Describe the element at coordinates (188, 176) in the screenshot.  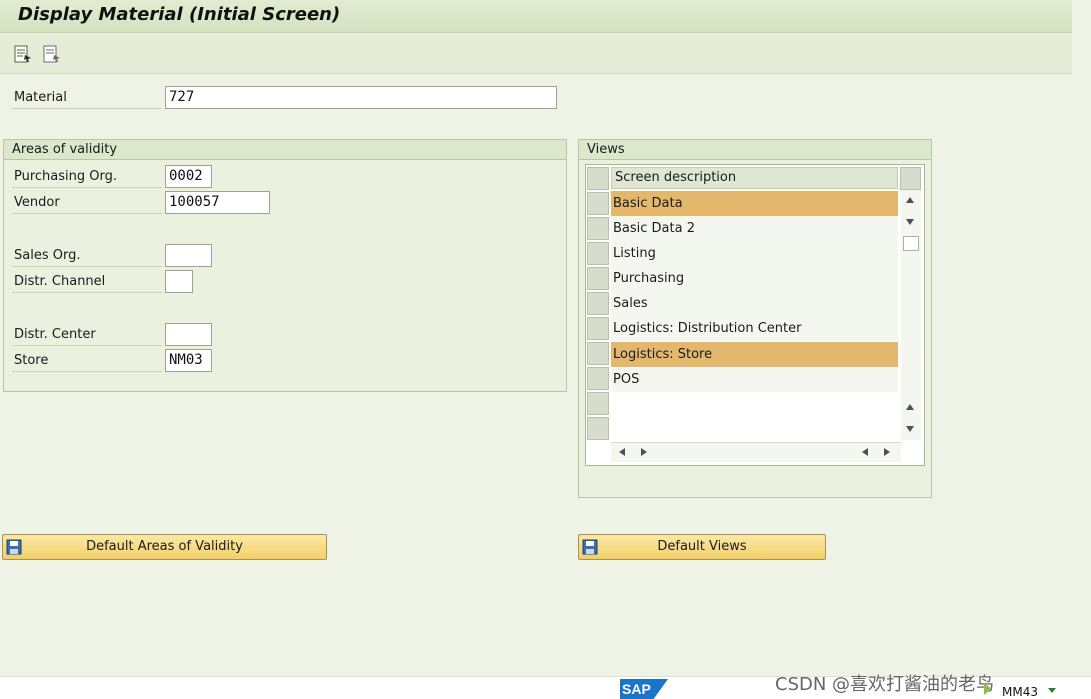
I see `purchasing-org-input: 0002` at that location.